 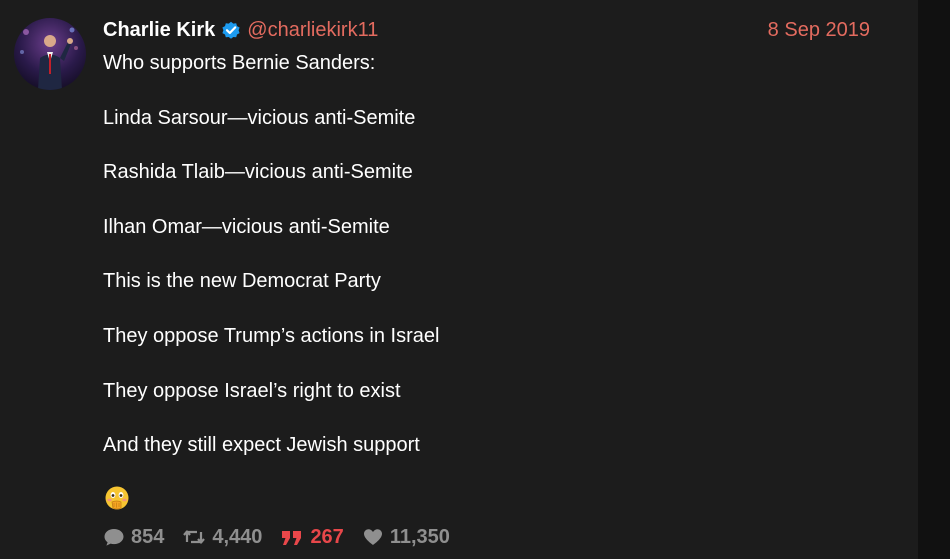 I want to click on retweet-count: 4,440, so click(x=237, y=536).